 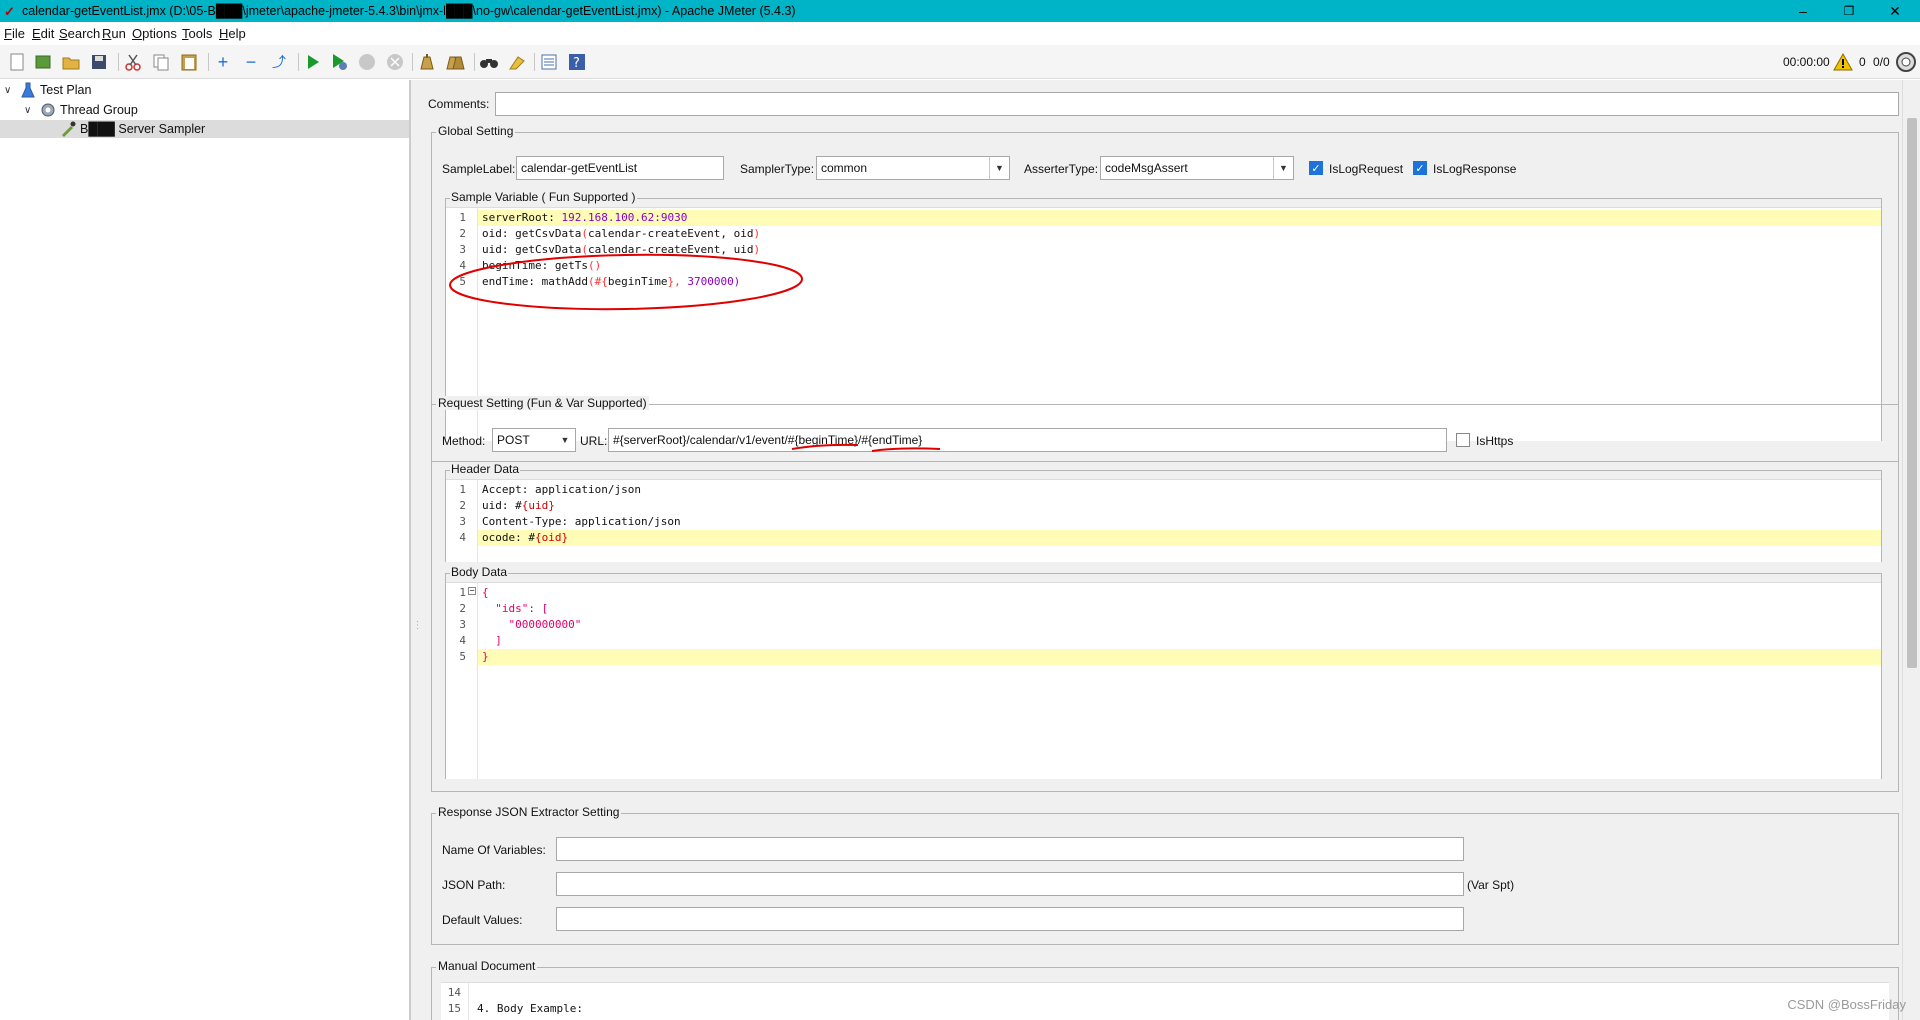 I want to click on stop-icon, so click(x=367, y=62).